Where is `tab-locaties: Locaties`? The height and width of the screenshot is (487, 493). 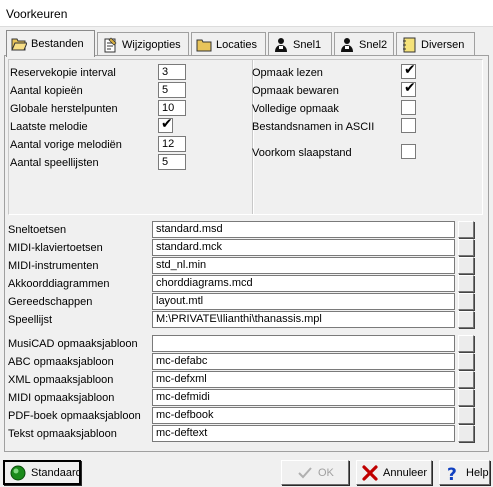
tab-locaties: Locaties is located at coordinates (228, 44).